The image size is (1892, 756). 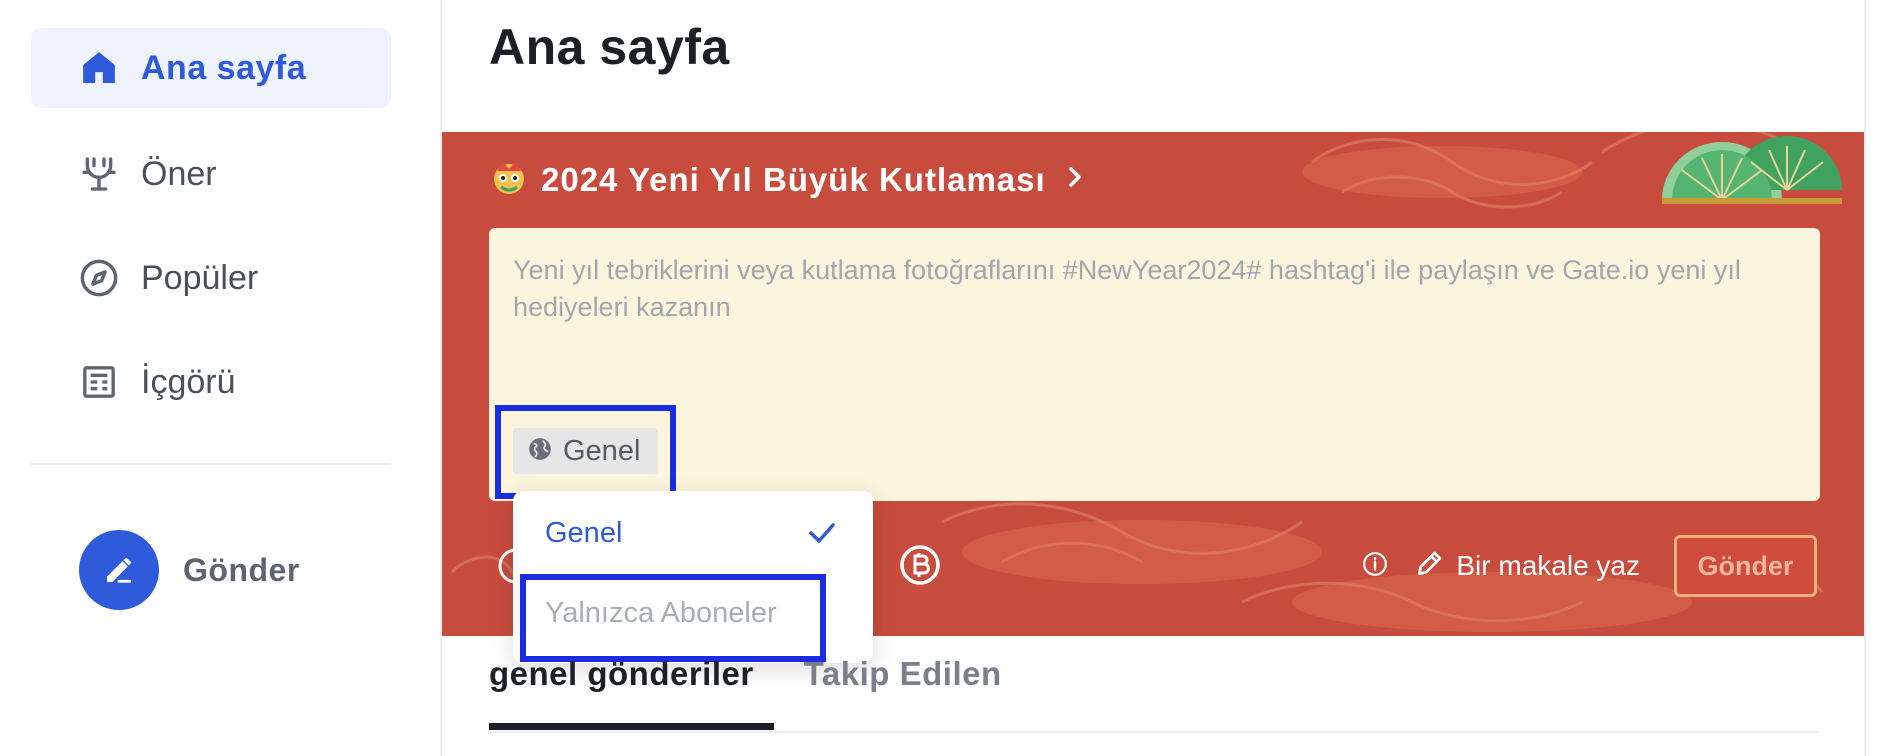 I want to click on active-tab-indicator, so click(x=631, y=726).